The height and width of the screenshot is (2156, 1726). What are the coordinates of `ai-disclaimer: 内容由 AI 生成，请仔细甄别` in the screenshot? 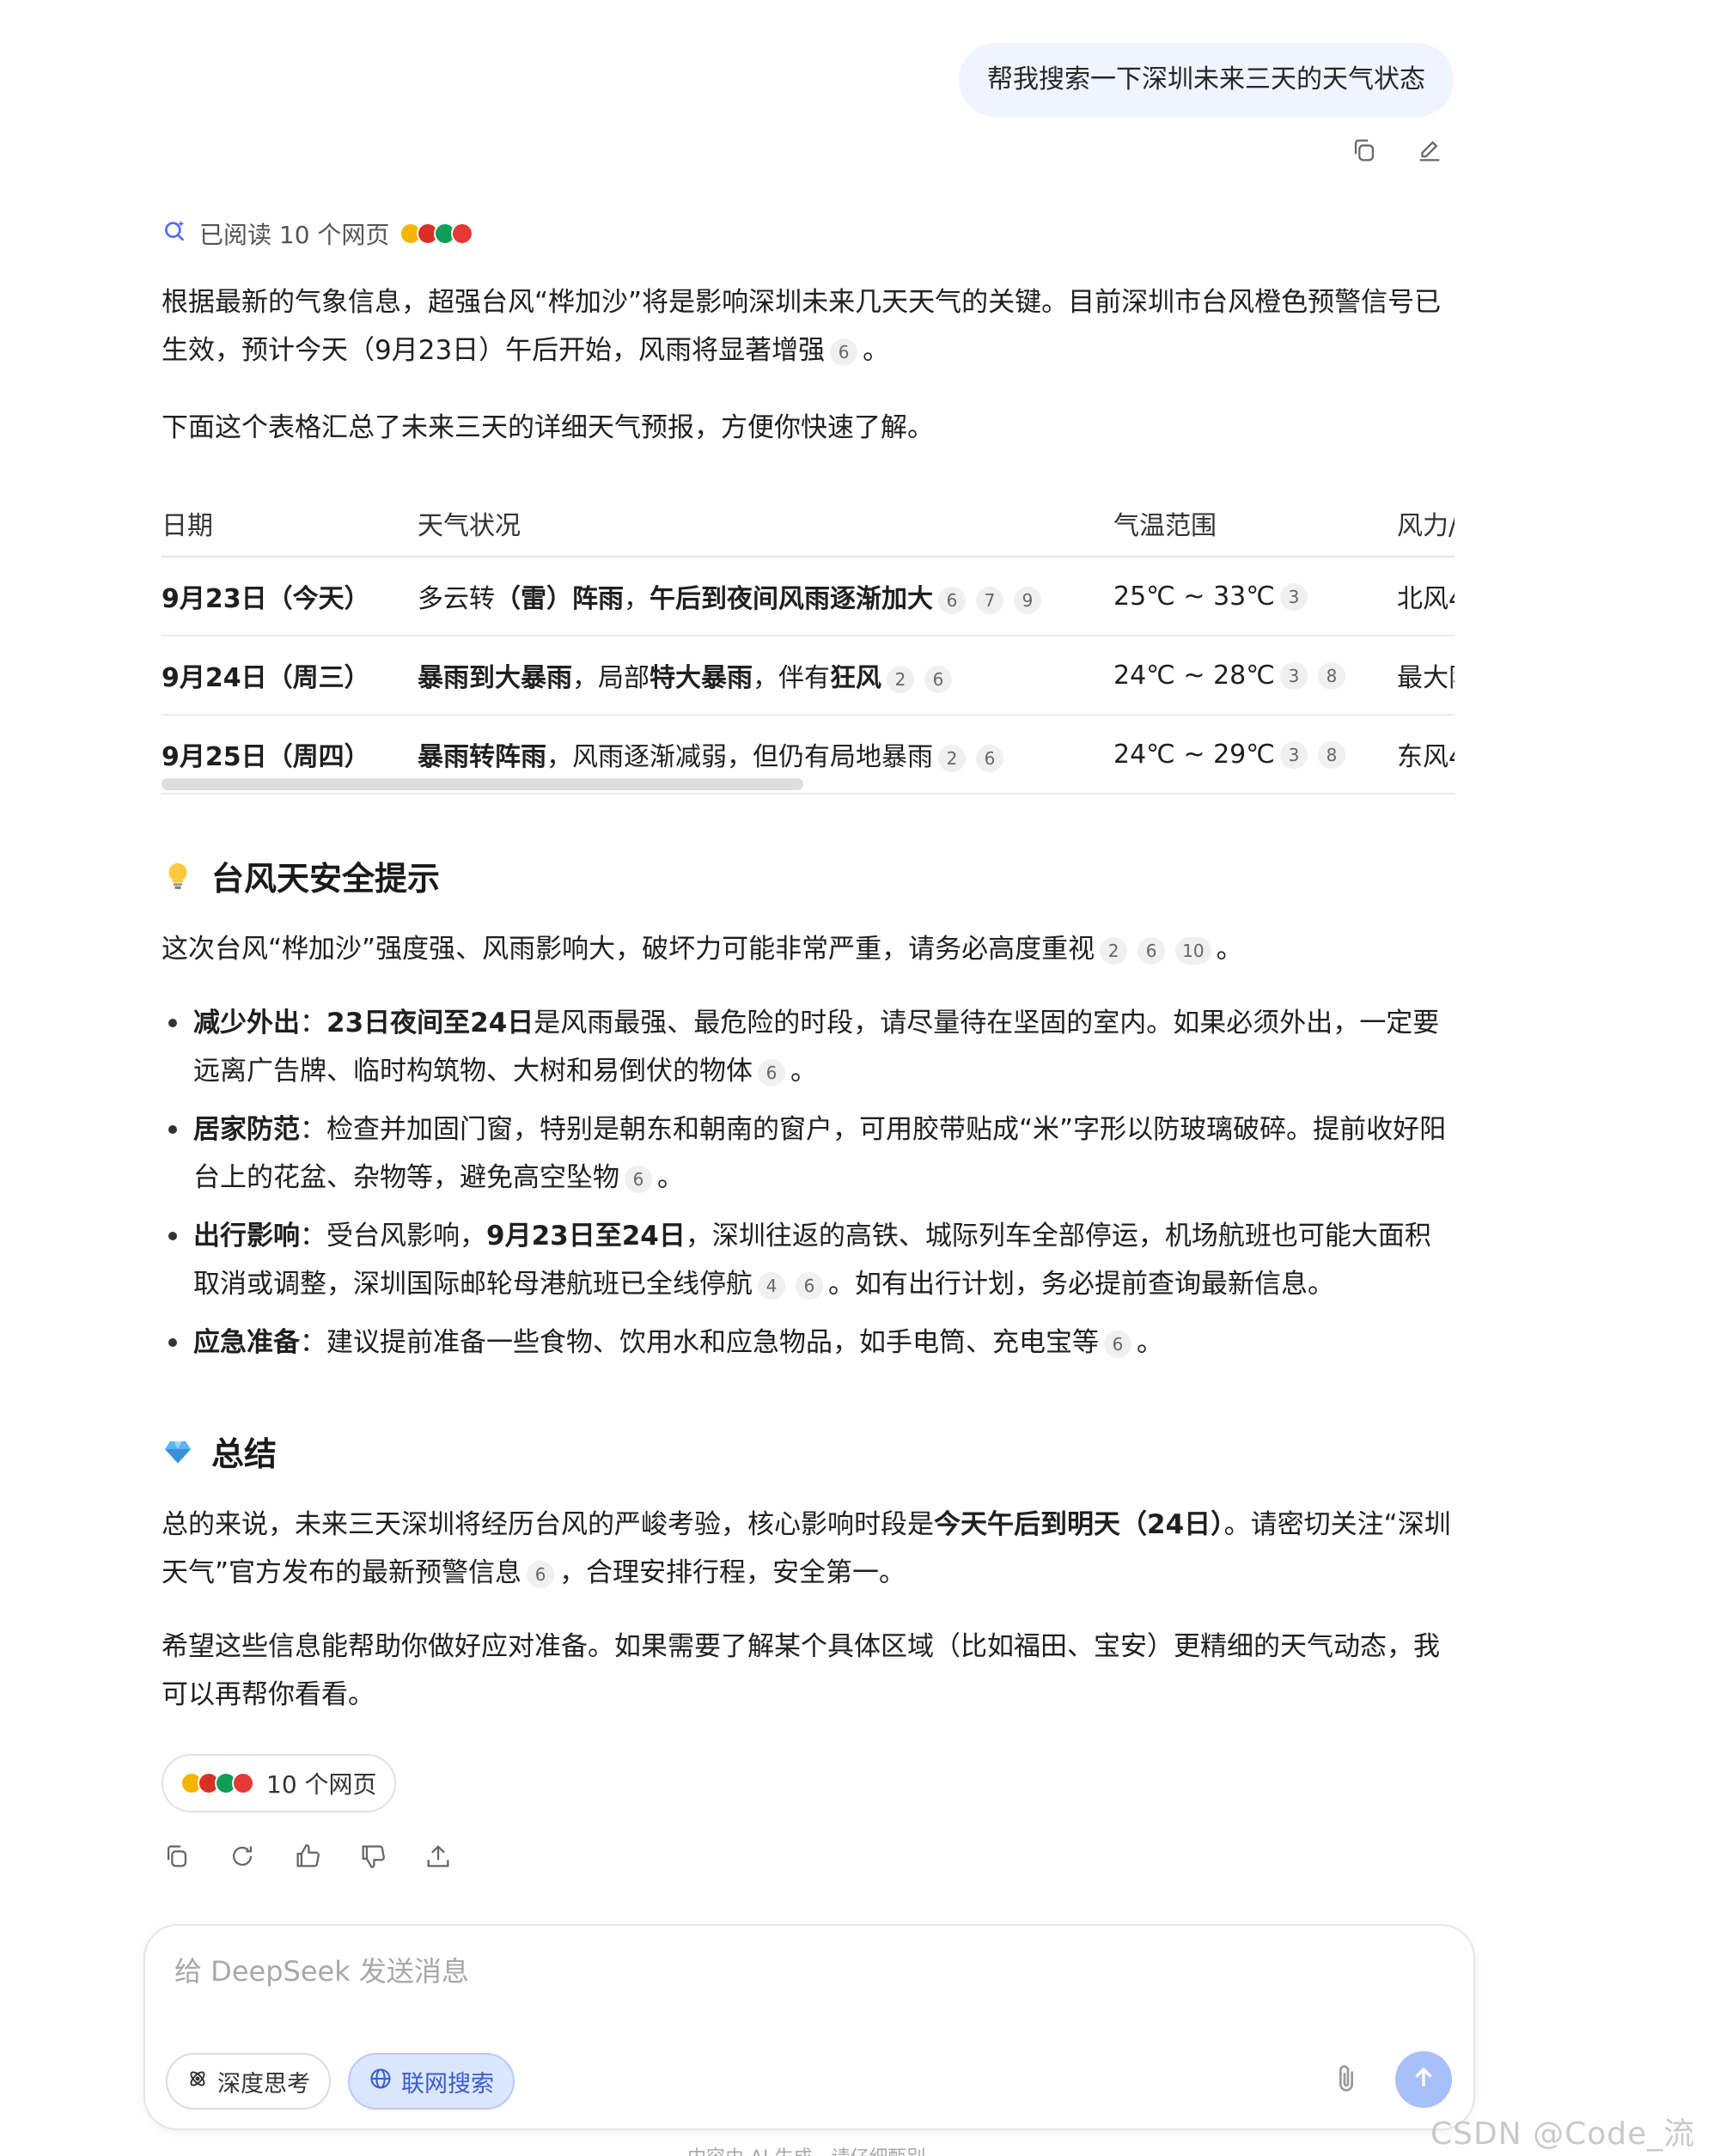 It's located at (806, 2149).